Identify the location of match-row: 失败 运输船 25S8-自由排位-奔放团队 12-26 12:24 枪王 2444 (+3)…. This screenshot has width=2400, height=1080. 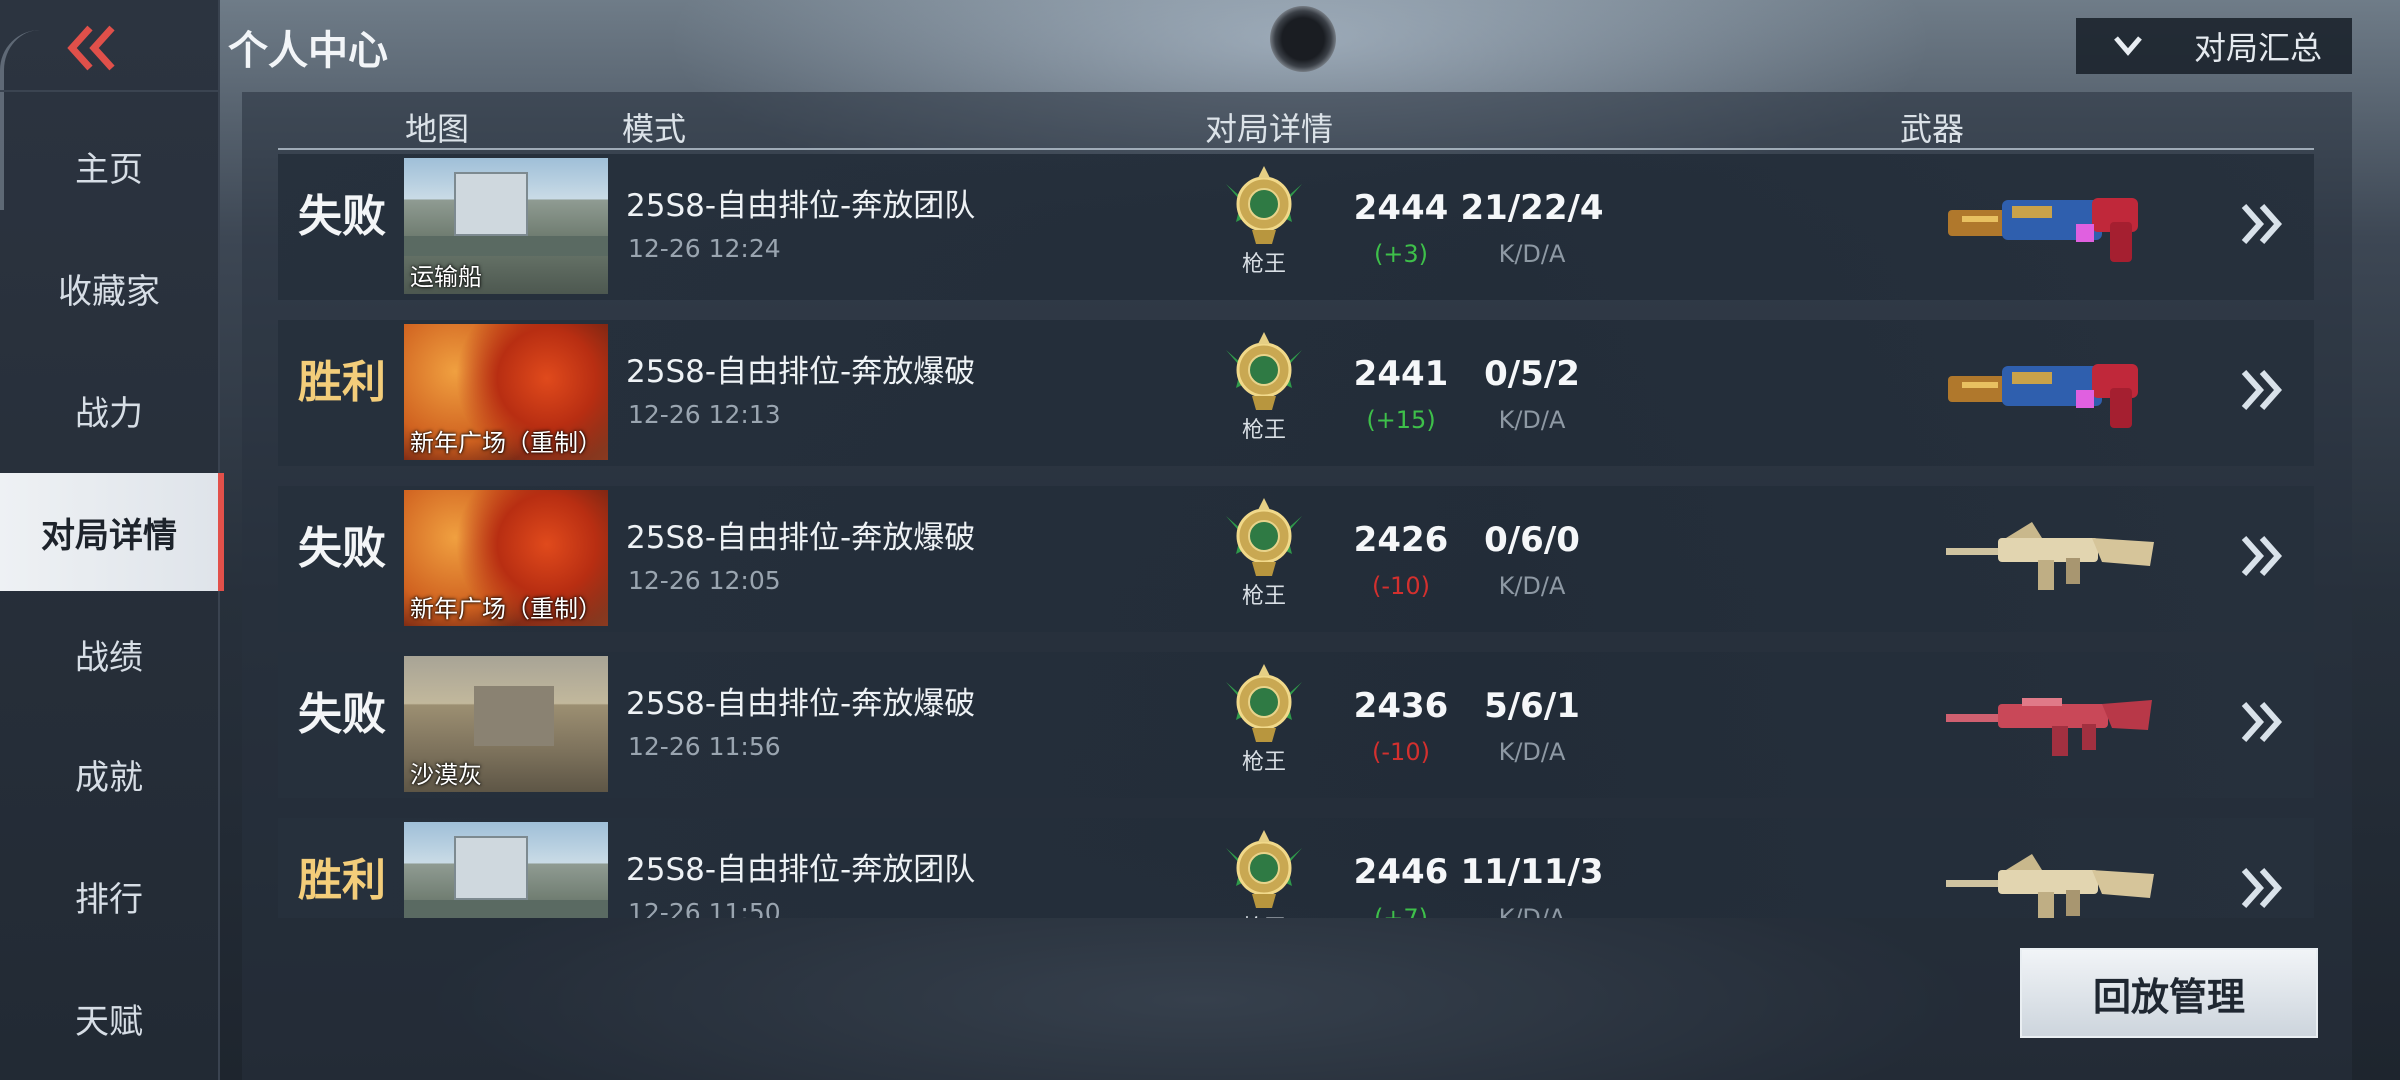
(1296, 227).